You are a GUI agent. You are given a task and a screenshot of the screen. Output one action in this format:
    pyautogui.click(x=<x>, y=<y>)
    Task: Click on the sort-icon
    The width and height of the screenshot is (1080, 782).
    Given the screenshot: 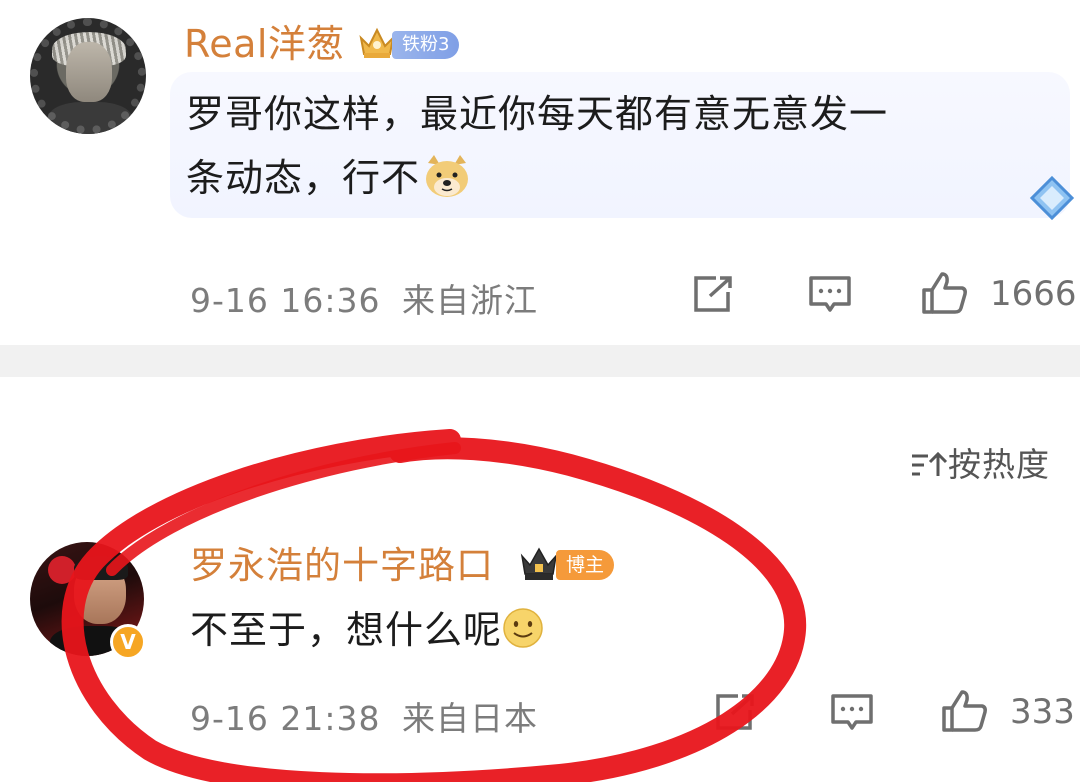 What is the action you would take?
    pyautogui.click(x=930, y=463)
    